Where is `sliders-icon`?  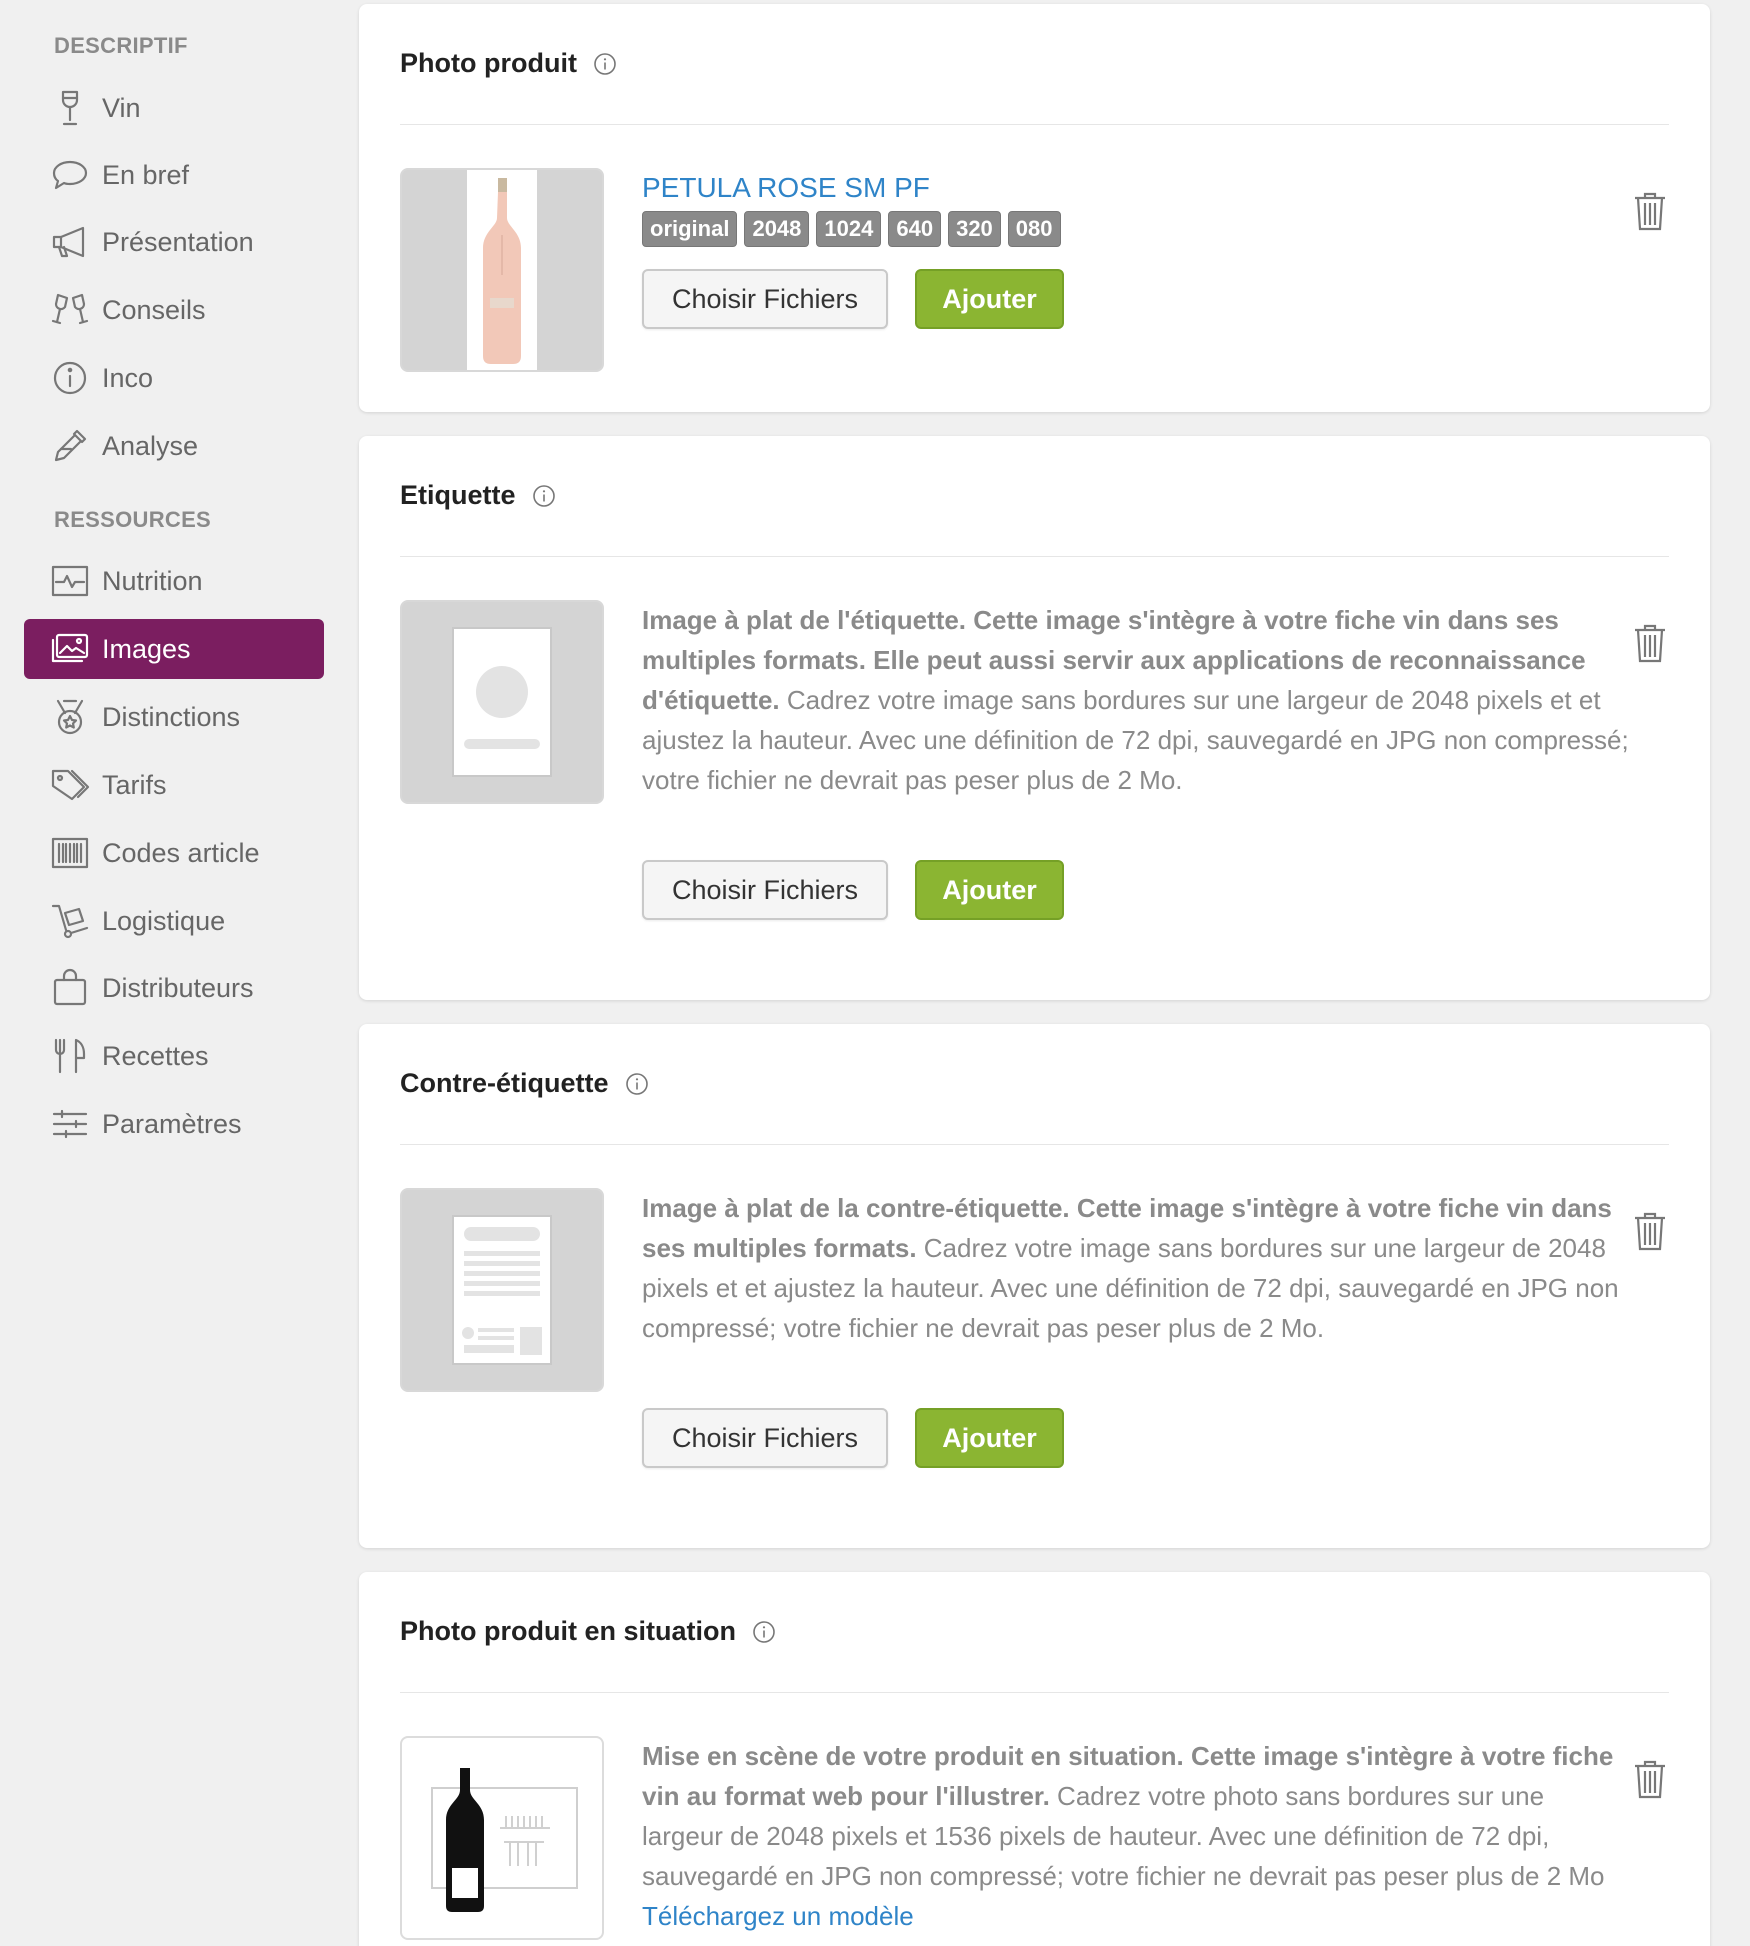
sliders-icon is located at coordinates (70, 1124).